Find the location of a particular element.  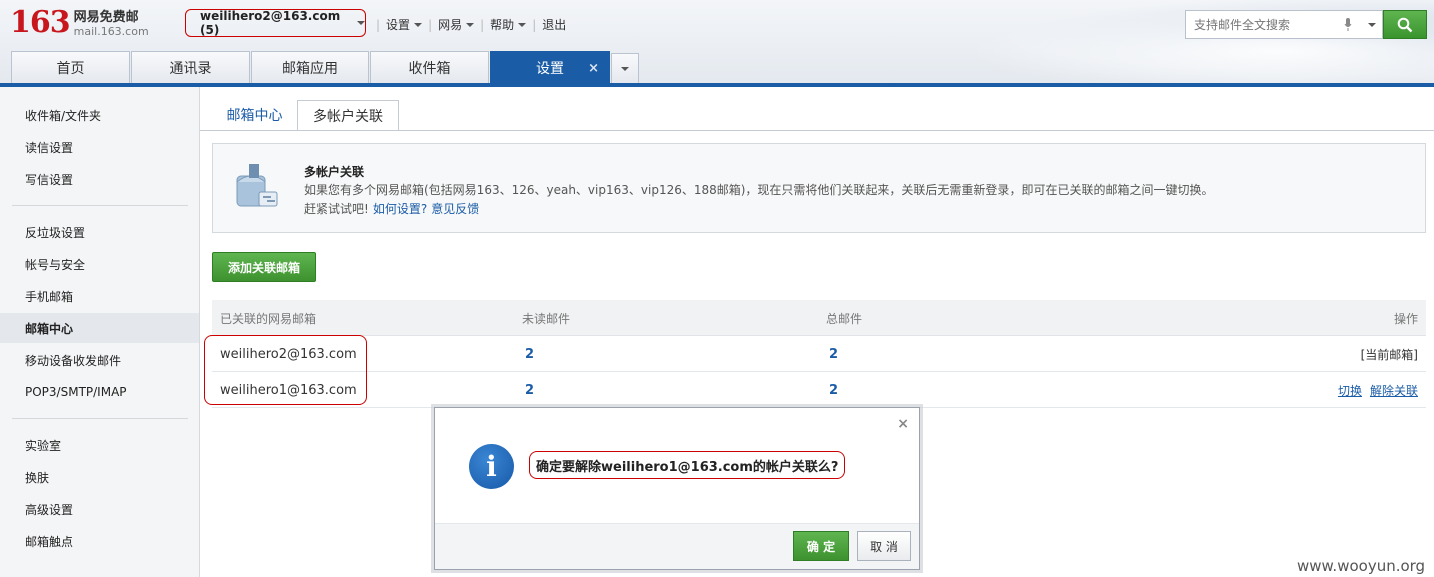

confirm-button: 确 定 is located at coordinates (821, 546).